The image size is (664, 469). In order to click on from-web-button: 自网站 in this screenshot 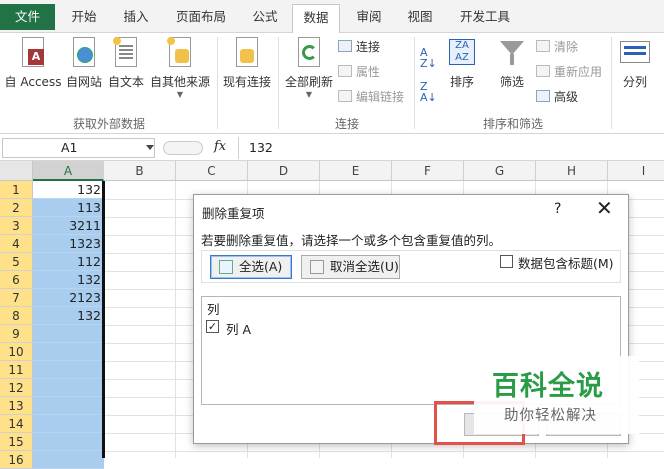, I will do `click(84, 63)`.